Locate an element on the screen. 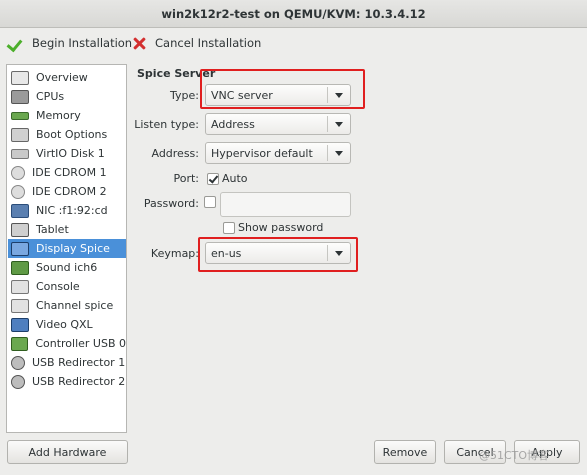 The image size is (587, 475). display-icon is located at coordinates (20, 248).